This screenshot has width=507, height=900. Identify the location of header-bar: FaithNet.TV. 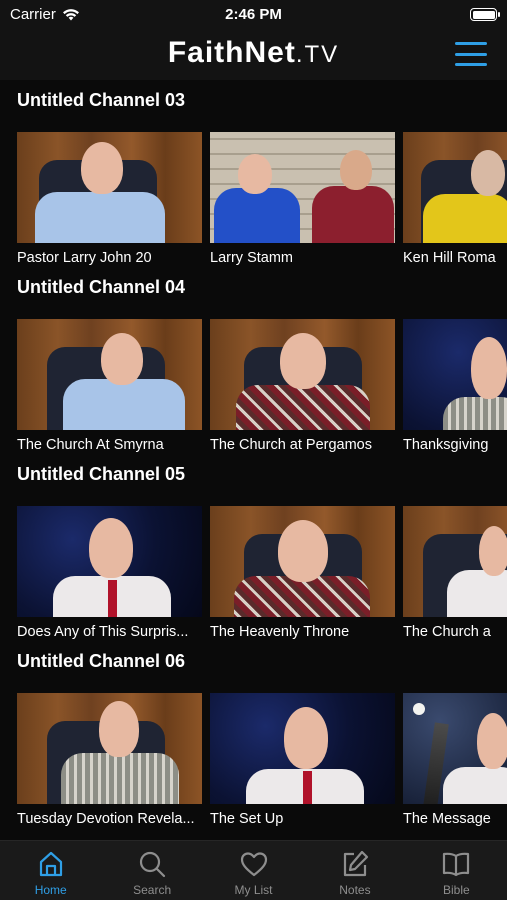
(253, 55).